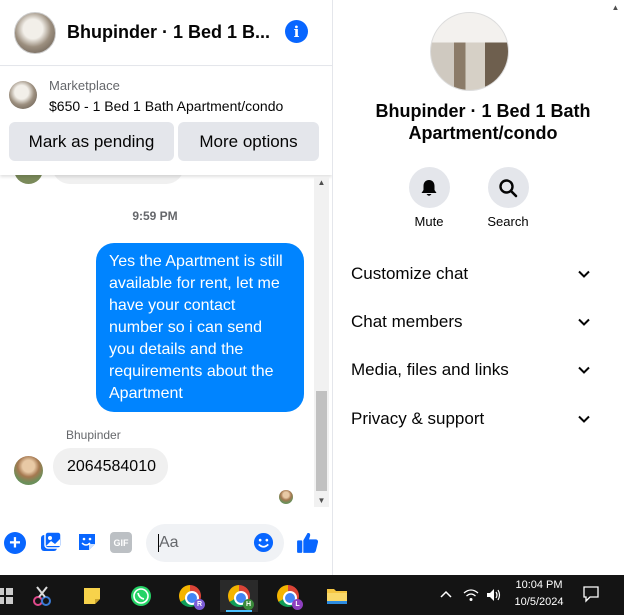  Describe the element at coordinates (155, 216) in the screenshot. I see `message-timestamp: 9:59 PM` at that location.